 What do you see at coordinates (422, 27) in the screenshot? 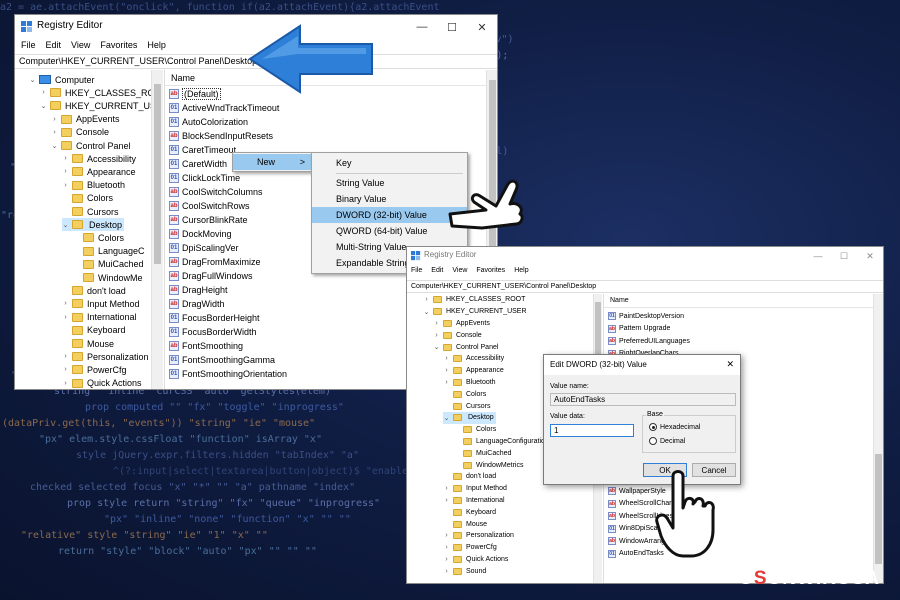
I see `minimize-button: —` at bounding box center [422, 27].